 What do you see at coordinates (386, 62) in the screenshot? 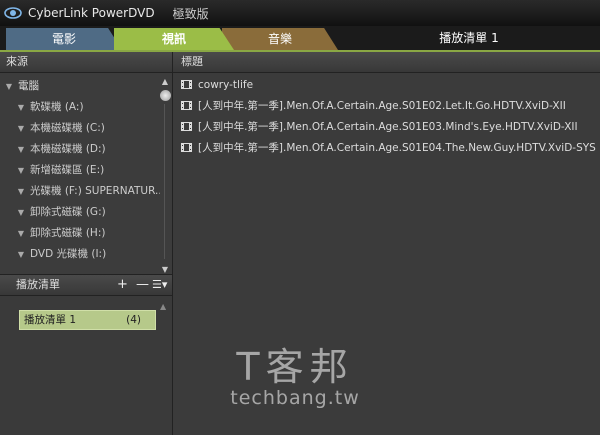
I see `title-column-header: 標題` at bounding box center [386, 62].